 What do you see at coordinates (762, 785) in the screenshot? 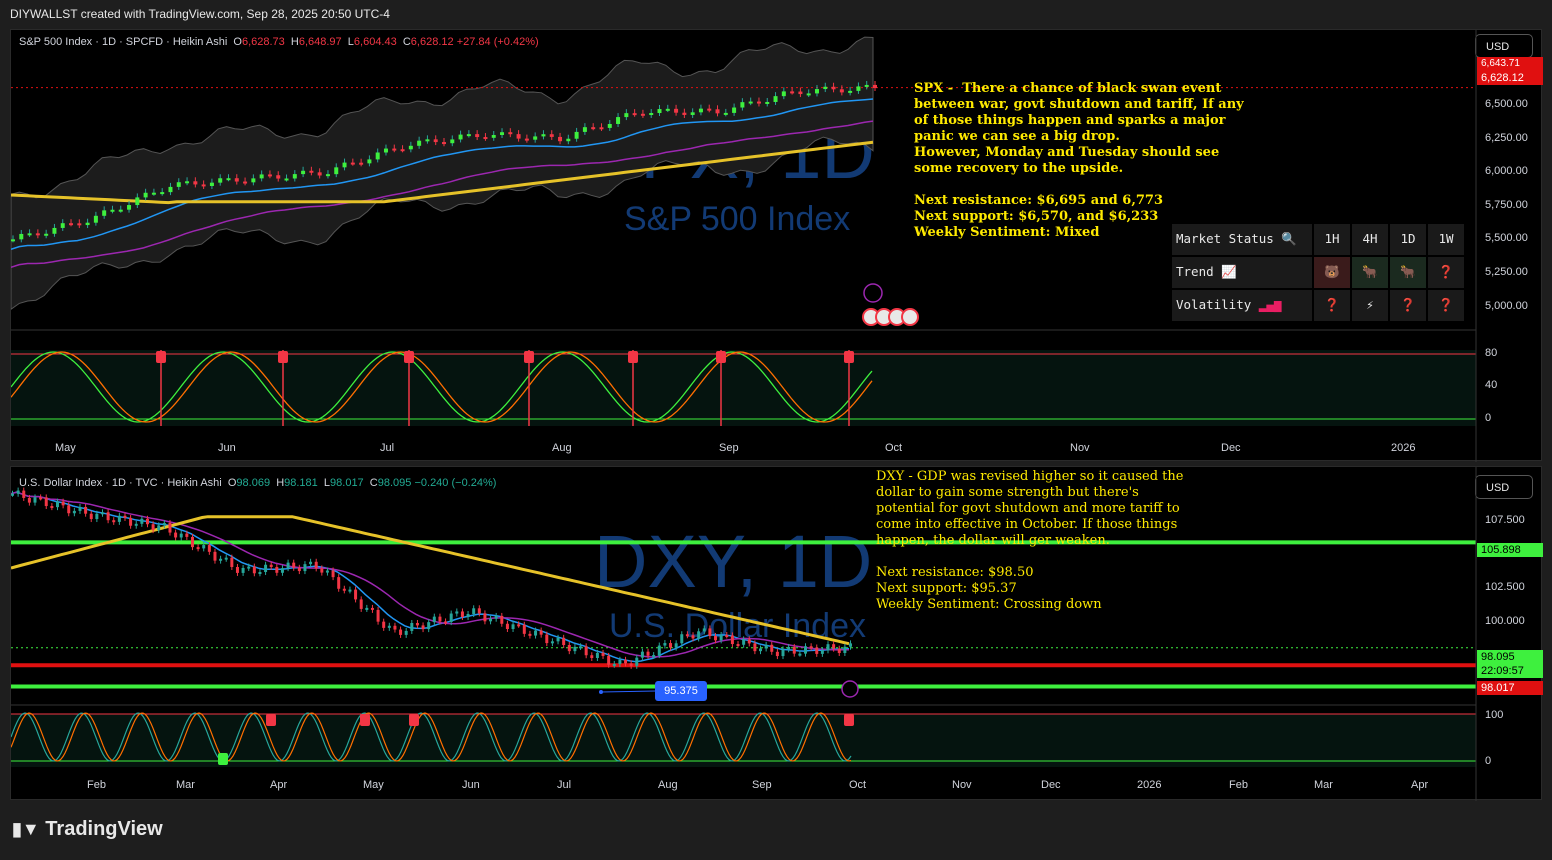
I see `dxy-month-label: Sep` at bounding box center [762, 785].